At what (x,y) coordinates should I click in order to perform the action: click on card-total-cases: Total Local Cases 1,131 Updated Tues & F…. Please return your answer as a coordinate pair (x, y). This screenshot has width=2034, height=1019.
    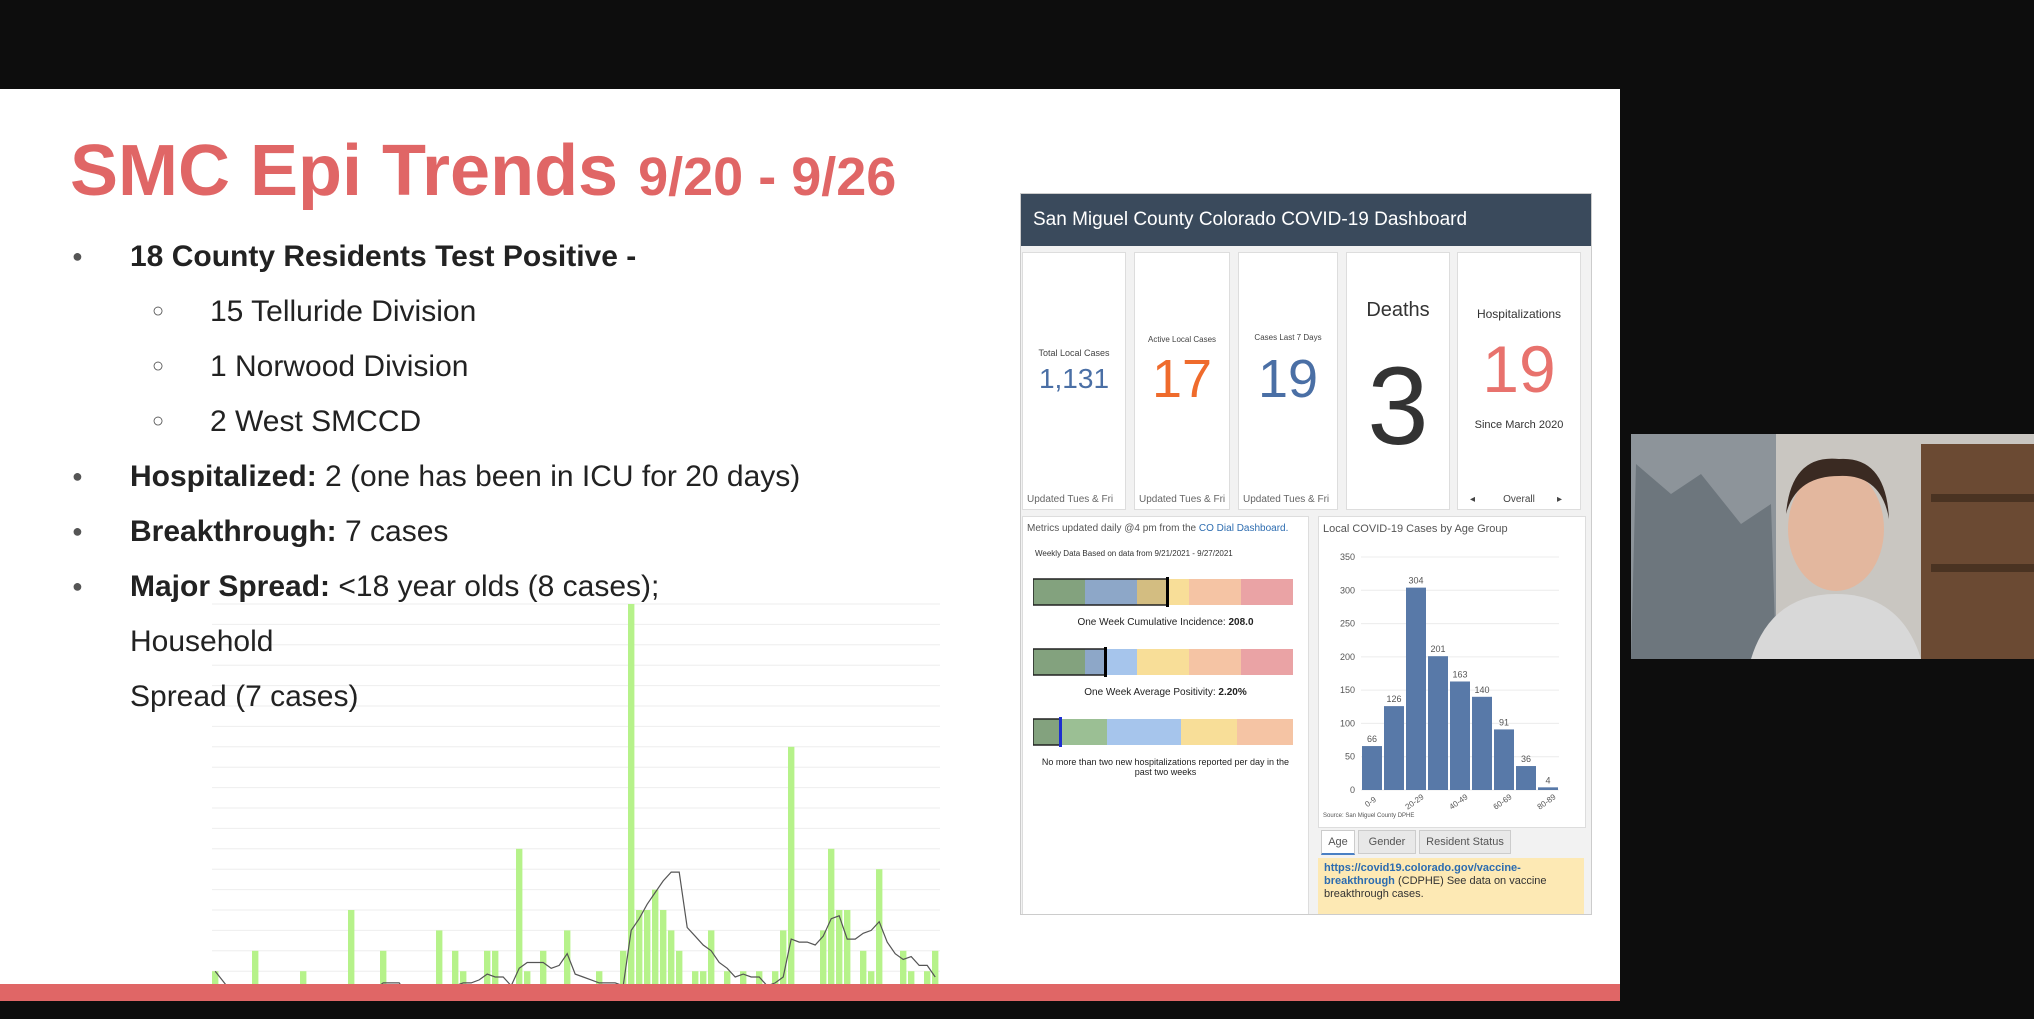
    Looking at the image, I should click on (1074, 381).